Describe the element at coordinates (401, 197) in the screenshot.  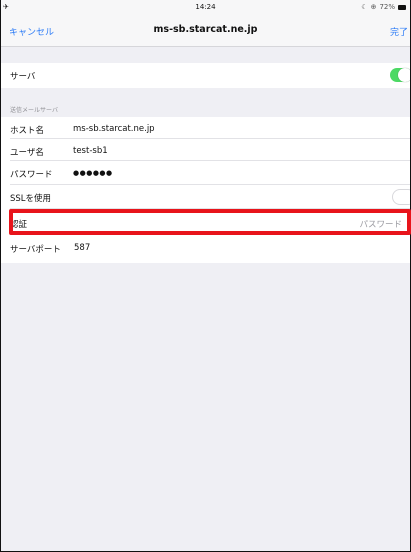
I see `ssl-toggle` at that location.